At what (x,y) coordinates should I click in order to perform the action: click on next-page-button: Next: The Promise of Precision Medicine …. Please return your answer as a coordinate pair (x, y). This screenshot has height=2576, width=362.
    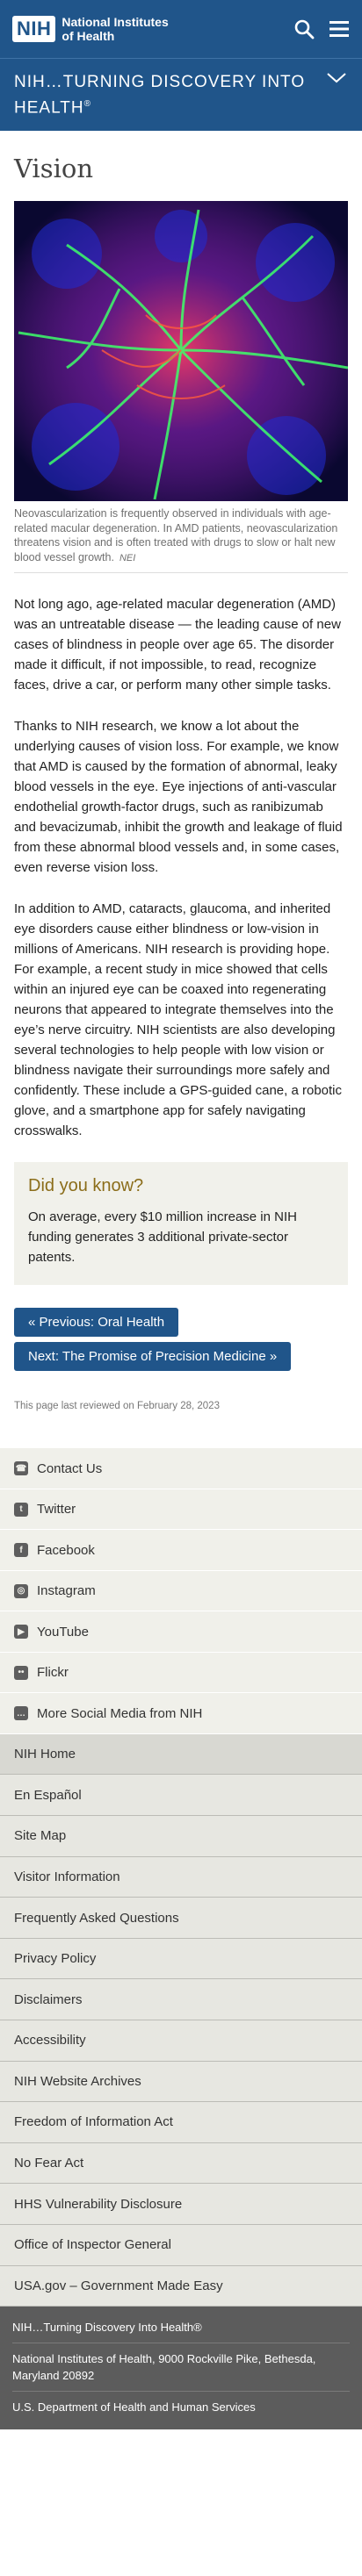
    Looking at the image, I should click on (153, 1357).